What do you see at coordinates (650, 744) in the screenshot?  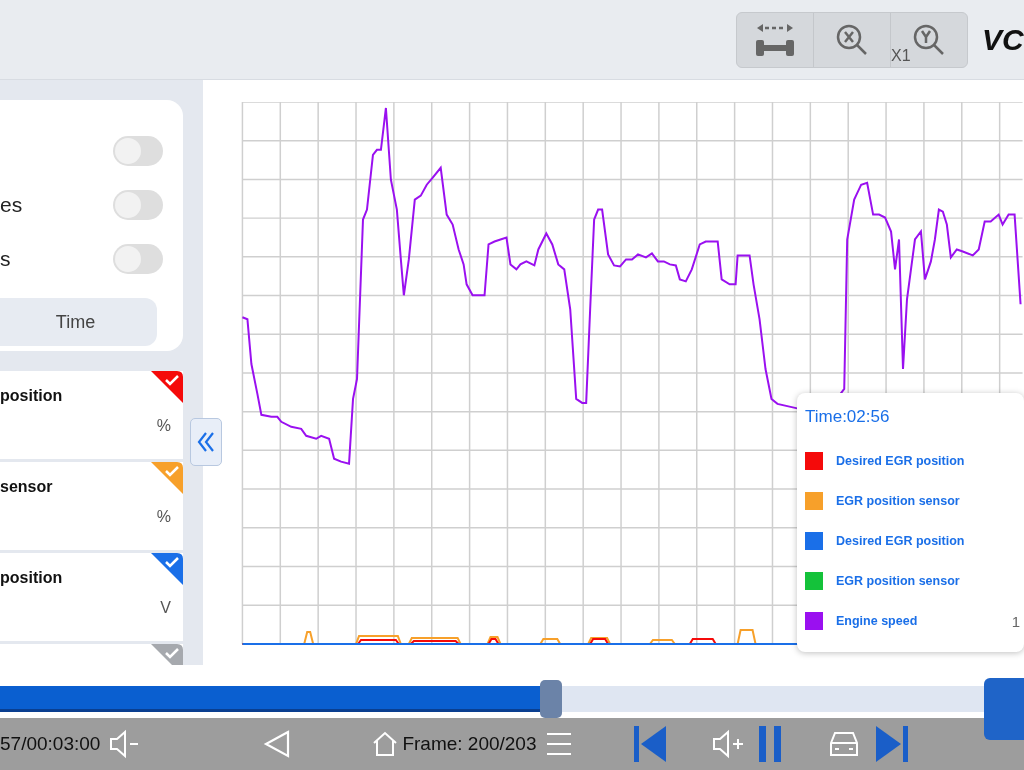 I see `skip-back-icon` at bounding box center [650, 744].